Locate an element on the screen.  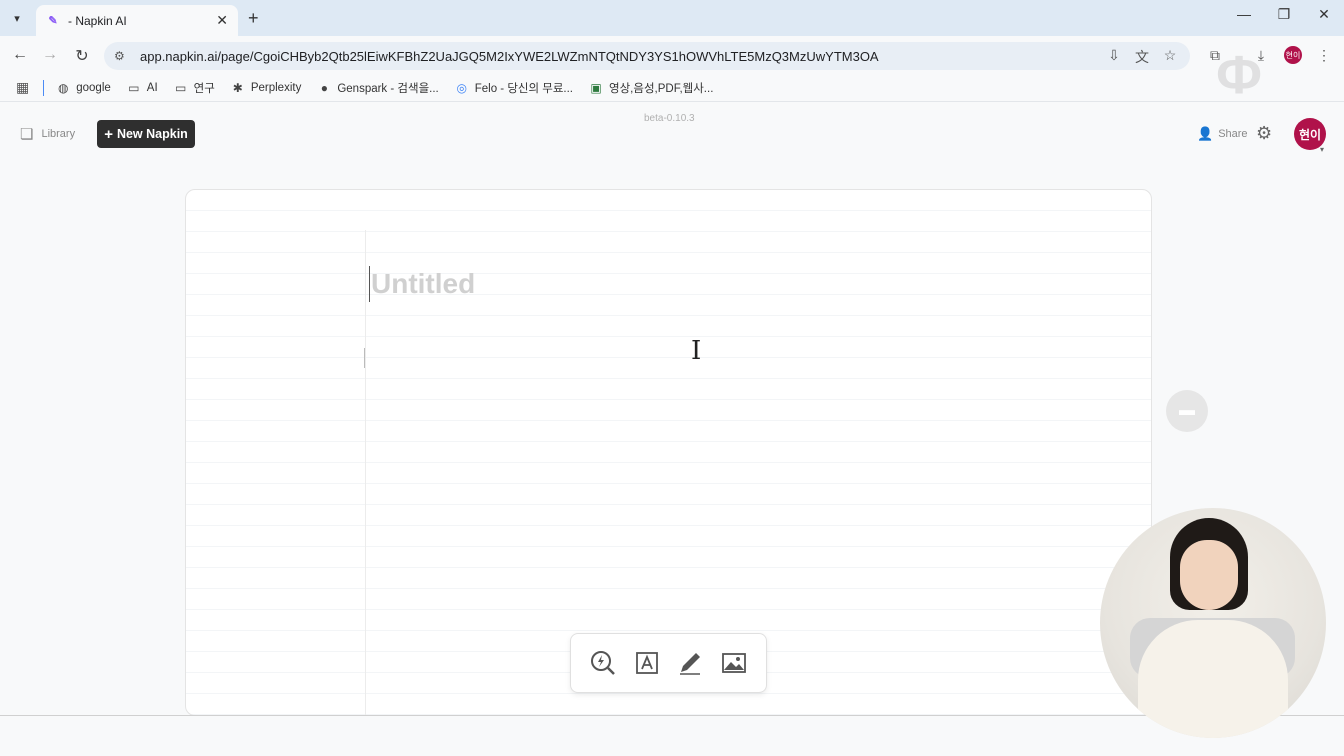
chat-bubble-icon: ▬ is located at coordinates (1187, 410).